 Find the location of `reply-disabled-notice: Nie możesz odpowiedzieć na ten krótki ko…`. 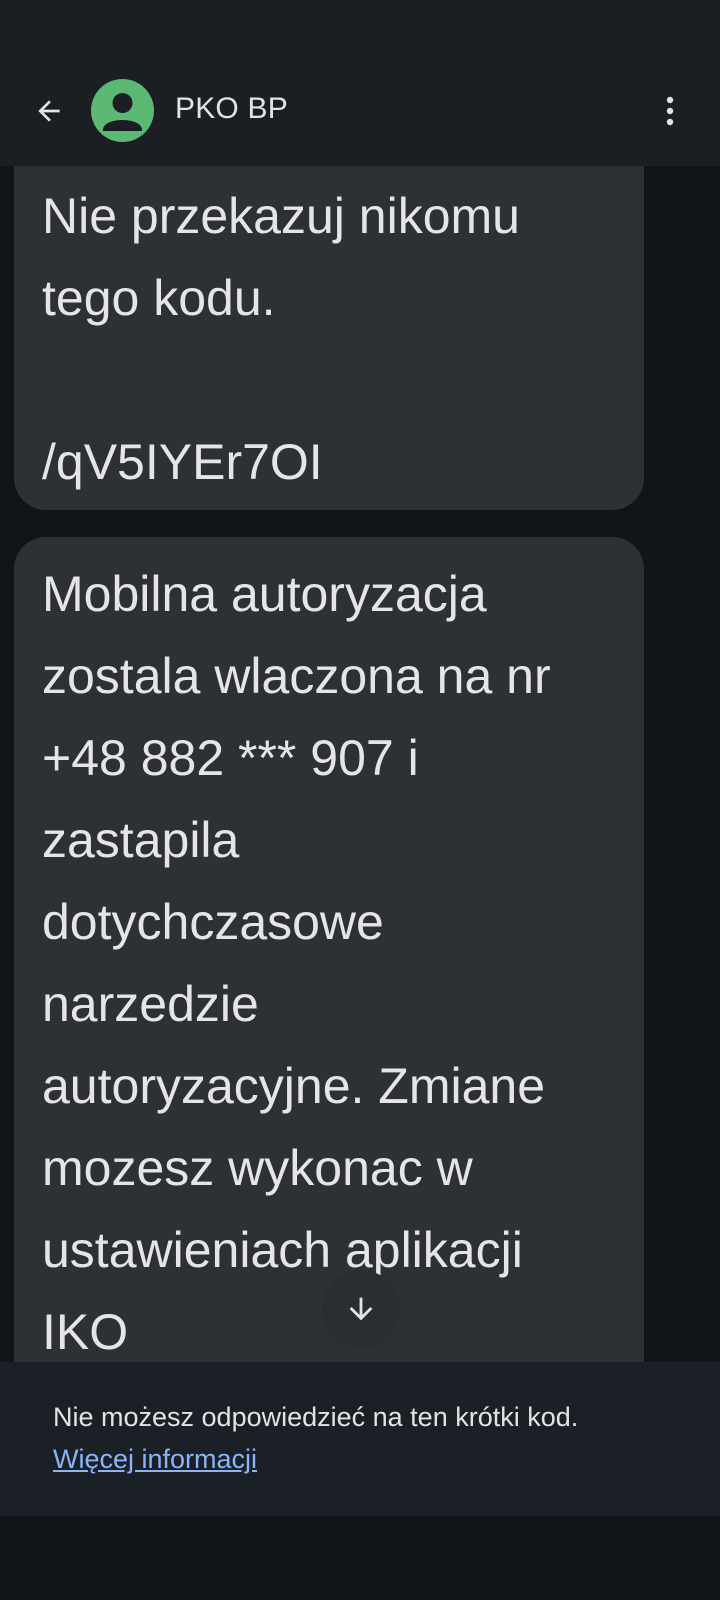

reply-disabled-notice: Nie możesz odpowiedzieć na ten krótki ko… is located at coordinates (360, 1439).